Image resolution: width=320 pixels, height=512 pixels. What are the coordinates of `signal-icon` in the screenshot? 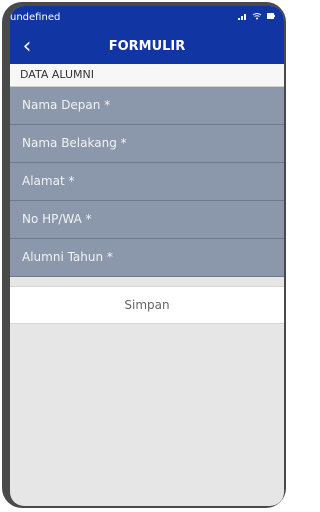 It's located at (243, 17).